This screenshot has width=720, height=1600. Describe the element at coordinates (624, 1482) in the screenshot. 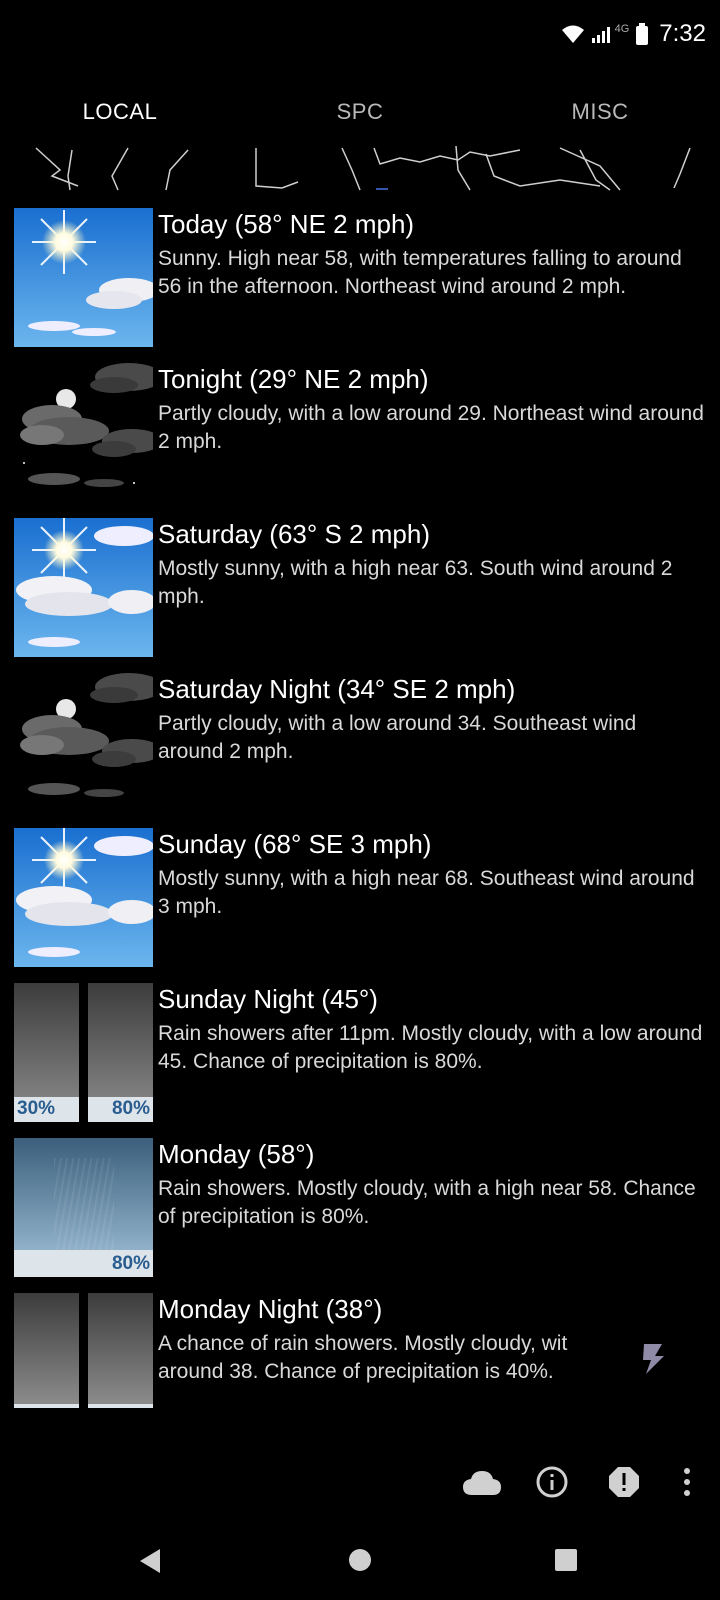

I see `alert-icon` at that location.